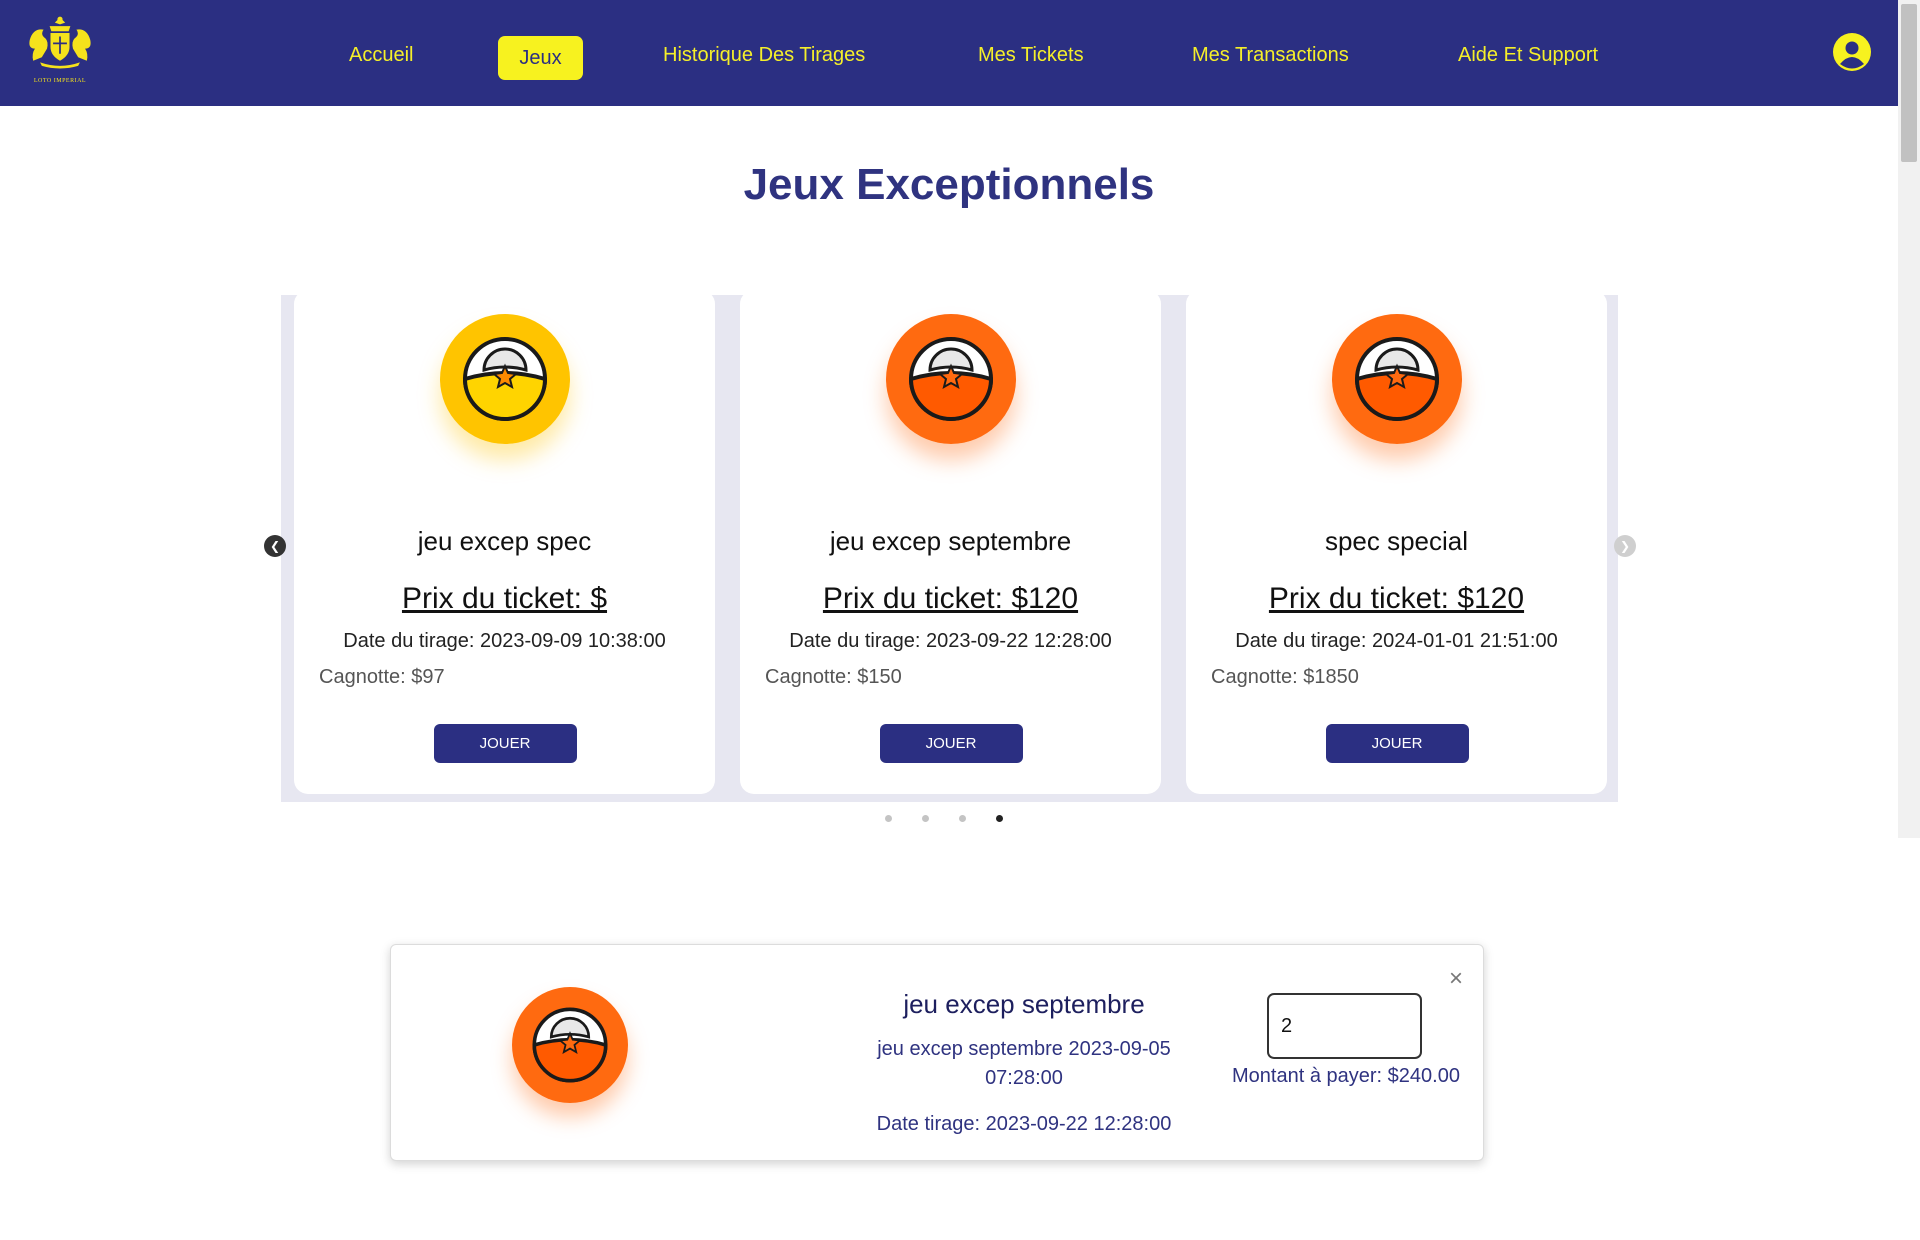  What do you see at coordinates (1852, 52) in the screenshot?
I see `user-circle-icon` at bounding box center [1852, 52].